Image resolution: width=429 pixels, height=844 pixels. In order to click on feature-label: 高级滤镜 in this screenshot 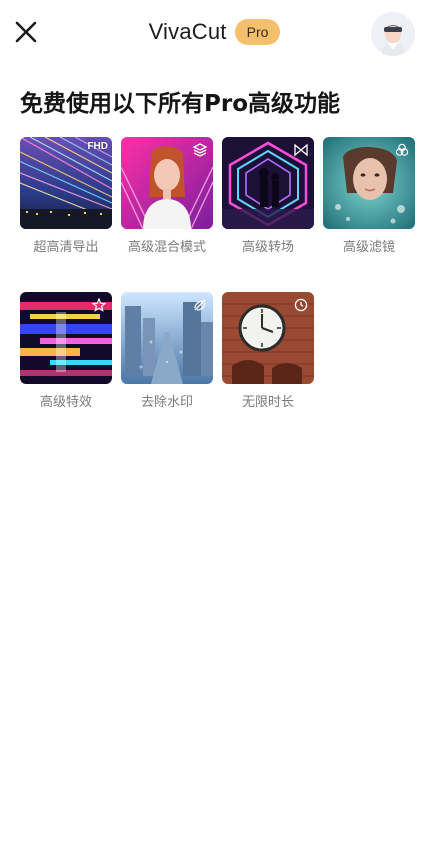, I will do `click(368, 247)`.